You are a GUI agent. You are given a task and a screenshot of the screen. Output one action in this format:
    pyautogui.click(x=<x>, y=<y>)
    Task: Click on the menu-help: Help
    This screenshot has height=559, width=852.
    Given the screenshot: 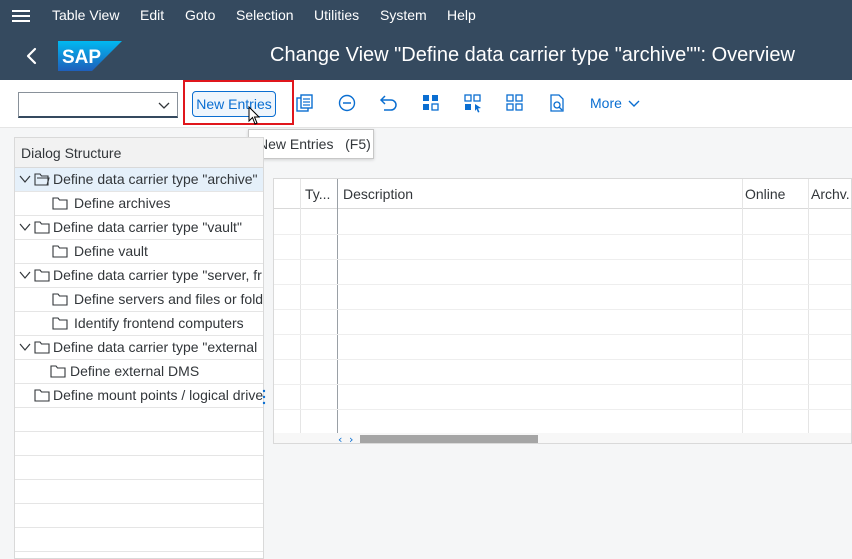 What is the action you would take?
    pyautogui.click(x=461, y=15)
    